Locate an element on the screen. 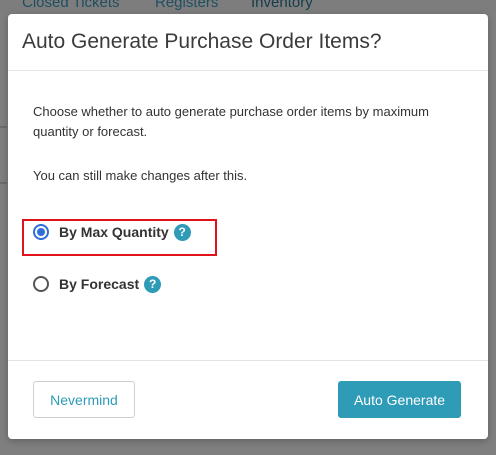  radio-dot is located at coordinates (41, 232).